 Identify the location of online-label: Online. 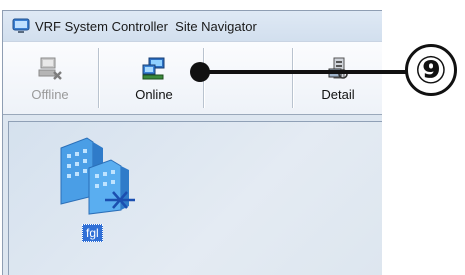
(154, 94).